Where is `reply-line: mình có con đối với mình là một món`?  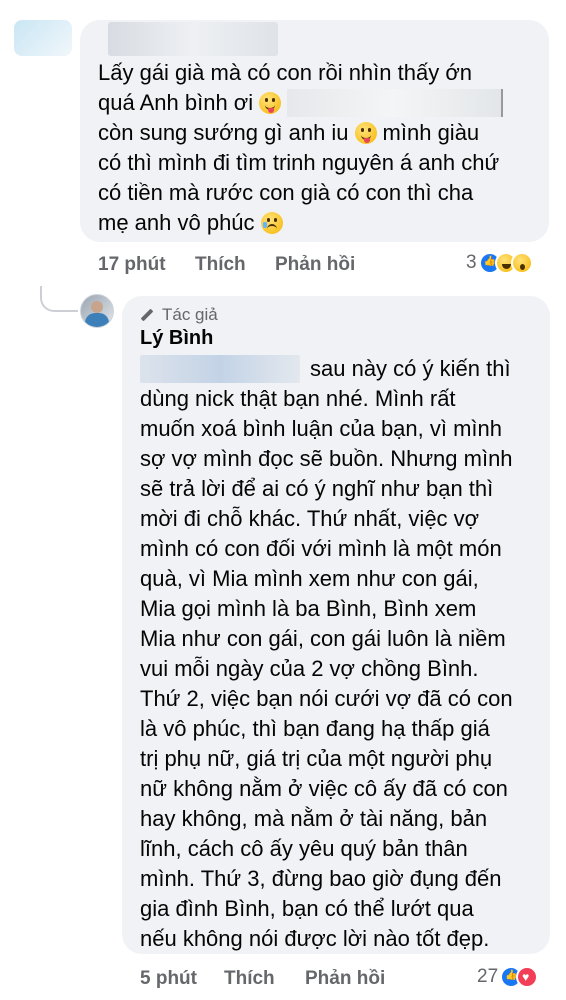
reply-line: mình có con đối với mình là một món is located at coordinates (321, 548).